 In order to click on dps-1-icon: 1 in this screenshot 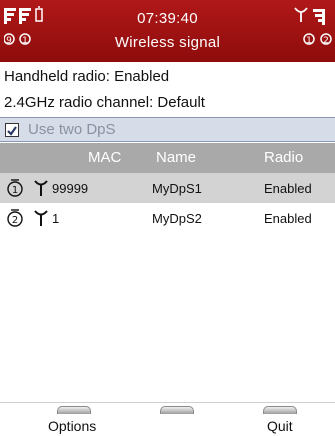, I will do `click(15, 189)`.